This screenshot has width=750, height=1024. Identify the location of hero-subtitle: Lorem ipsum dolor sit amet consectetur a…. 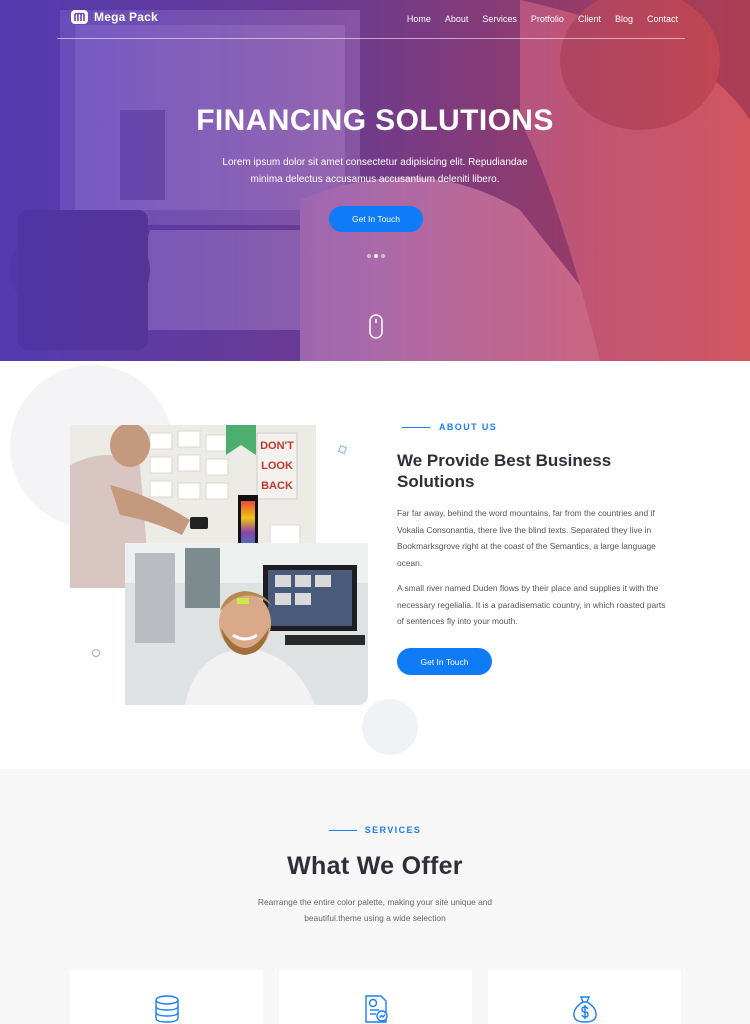
(375, 171).